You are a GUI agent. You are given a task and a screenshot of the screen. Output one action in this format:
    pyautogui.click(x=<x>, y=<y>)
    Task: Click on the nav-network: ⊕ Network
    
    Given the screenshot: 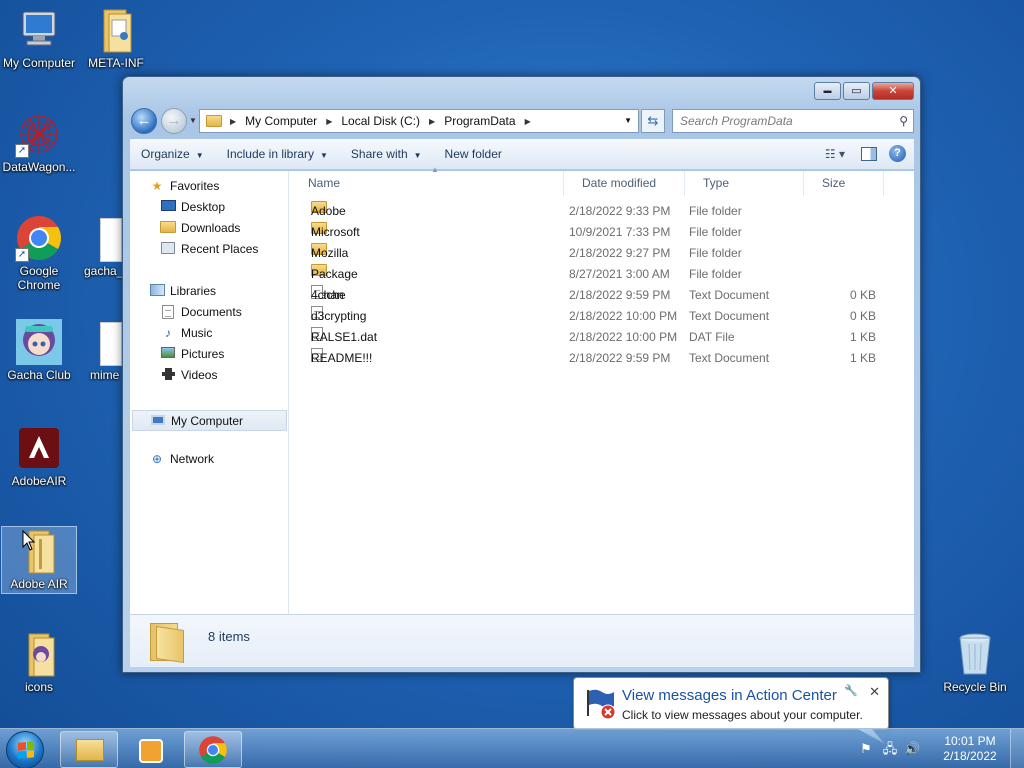 What is the action you would take?
    pyautogui.click(x=181, y=459)
    